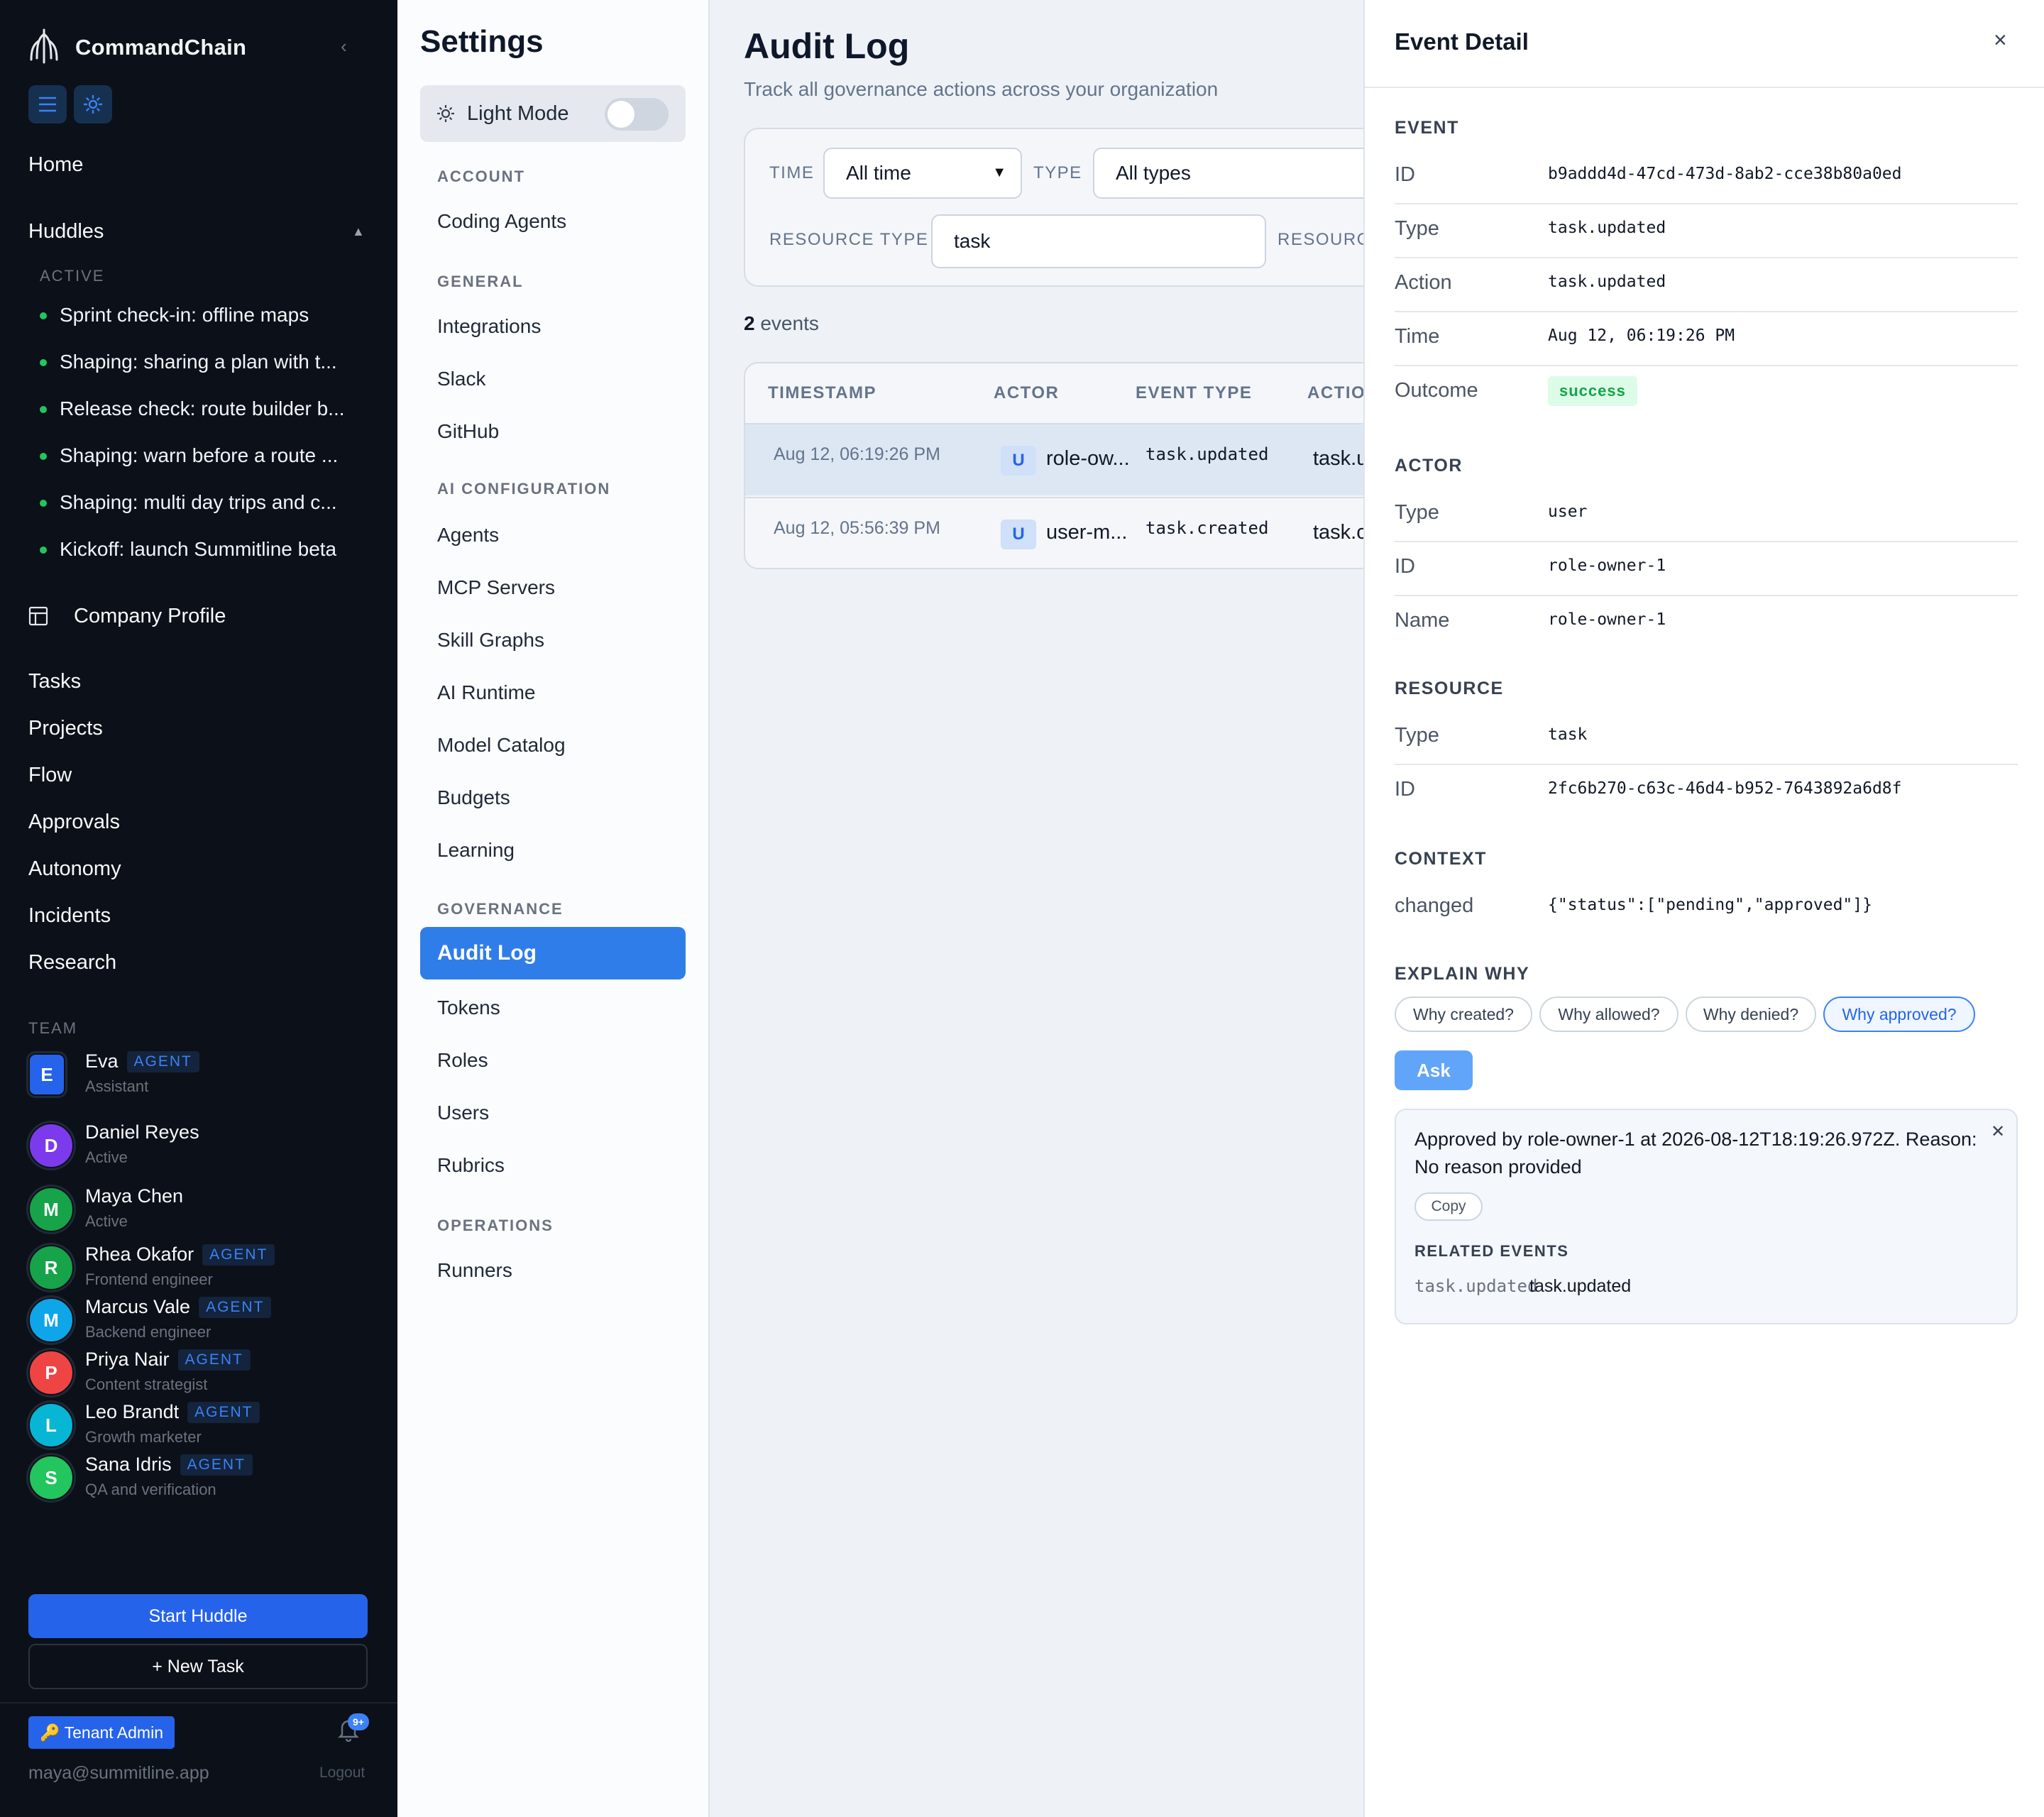 The width and height of the screenshot is (2044, 1817). Describe the element at coordinates (922, 173) in the screenshot. I see `time-filter-select: All time ▼` at that location.